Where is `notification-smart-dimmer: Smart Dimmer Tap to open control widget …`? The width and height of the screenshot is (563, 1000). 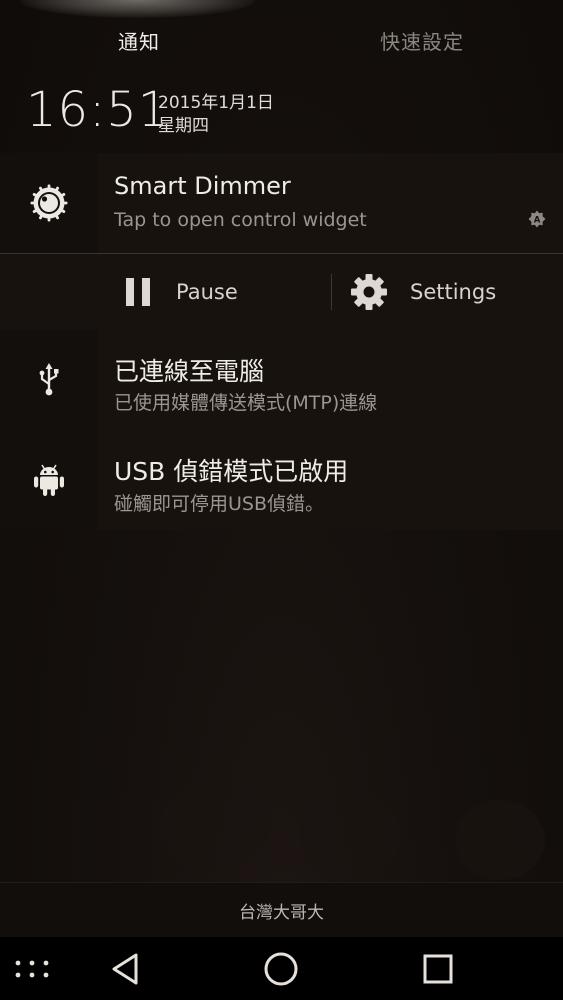 notification-smart-dimmer: Smart Dimmer Tap to open control widget … is located at coordinates (281, 203).